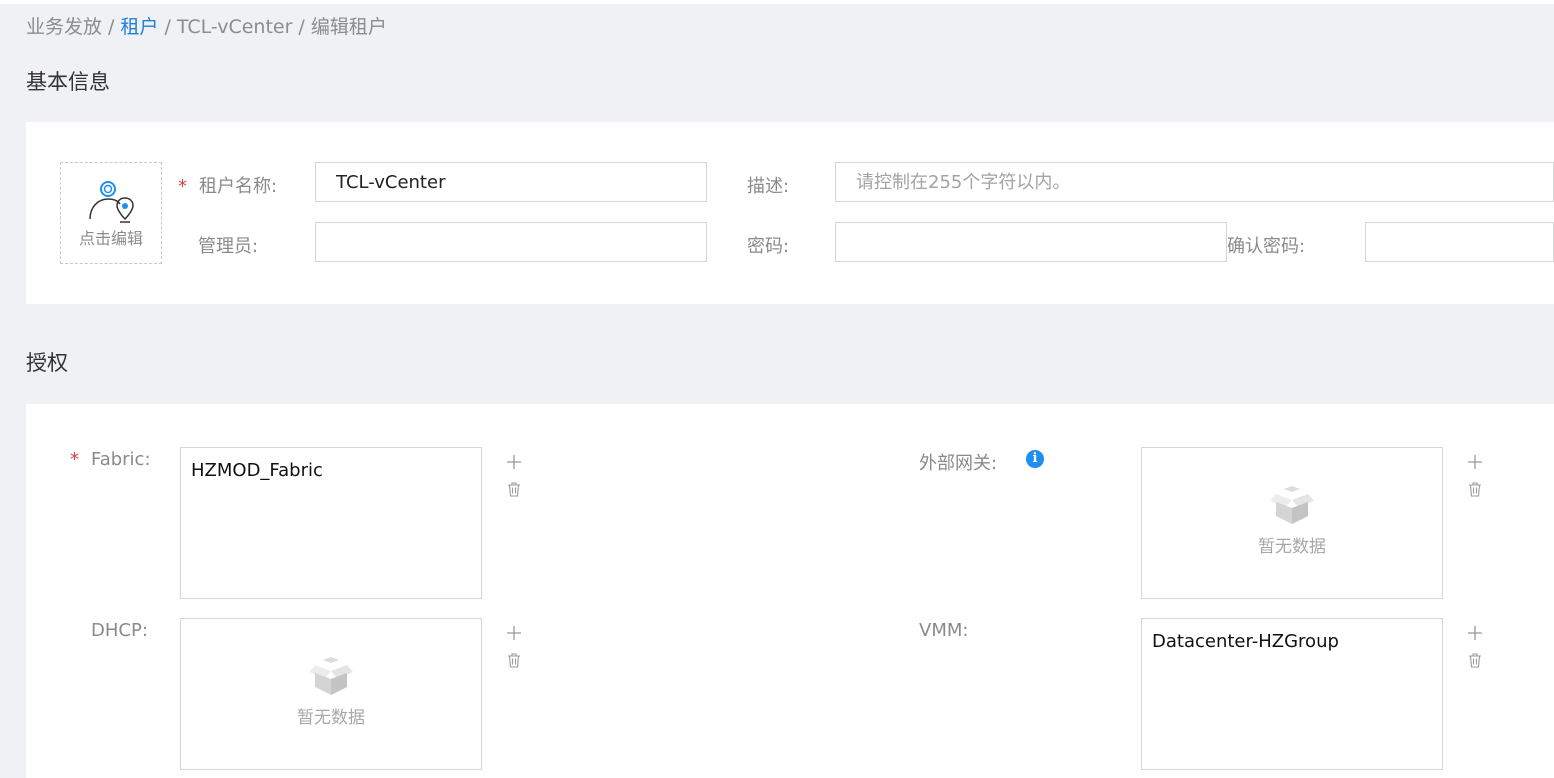 This screenshot has width=1554, height=778. What do you see at coordinates (111, 202) in the screenshot?
I see `user-location-icon` at bounding box center [111, 202].